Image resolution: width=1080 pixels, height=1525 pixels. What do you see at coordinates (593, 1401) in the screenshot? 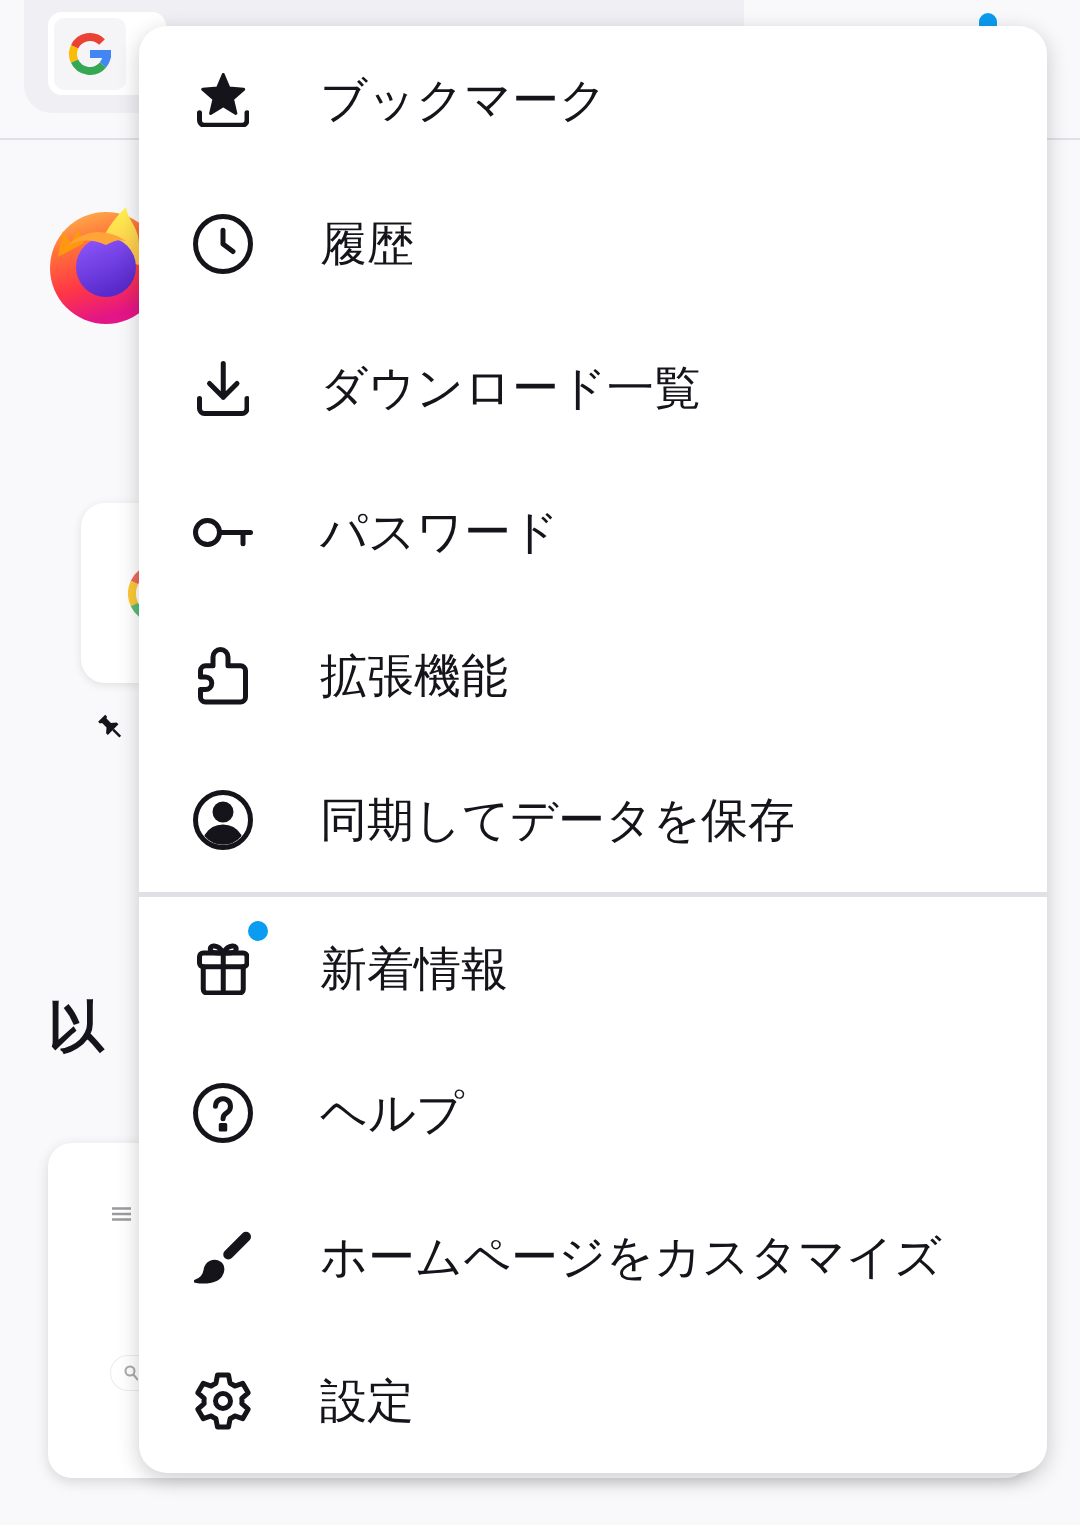
I see `menu-item: 設定` at bounding box center [593, 1401].